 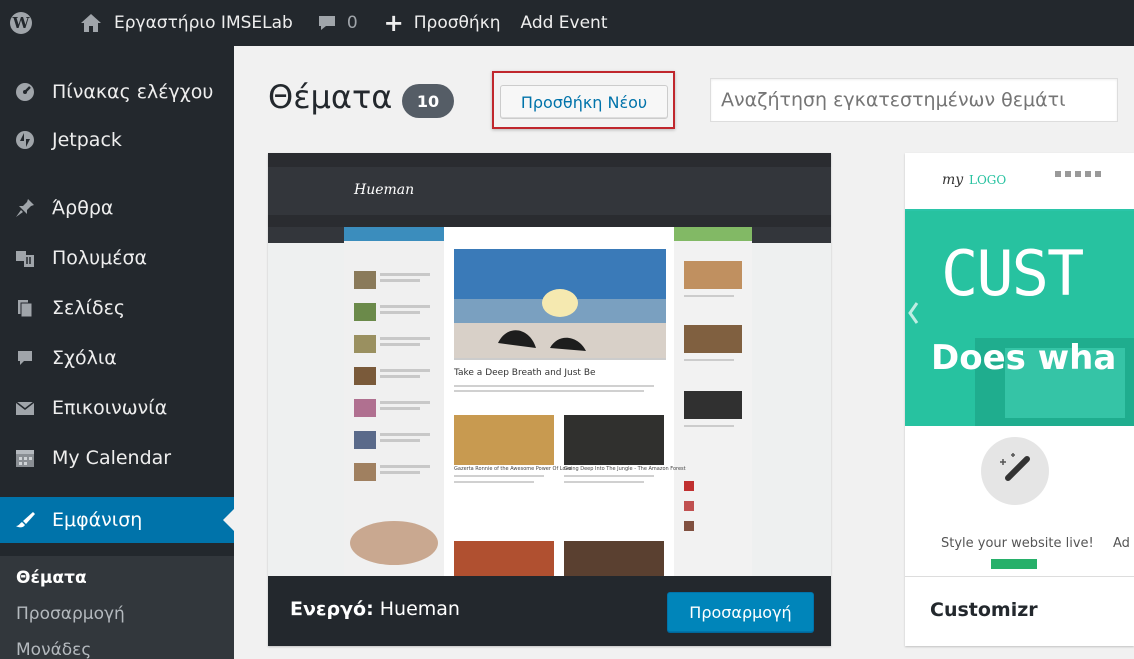 I want to click on menu-appearance-label: Εμφάνιση, so click(x=97, y=520).